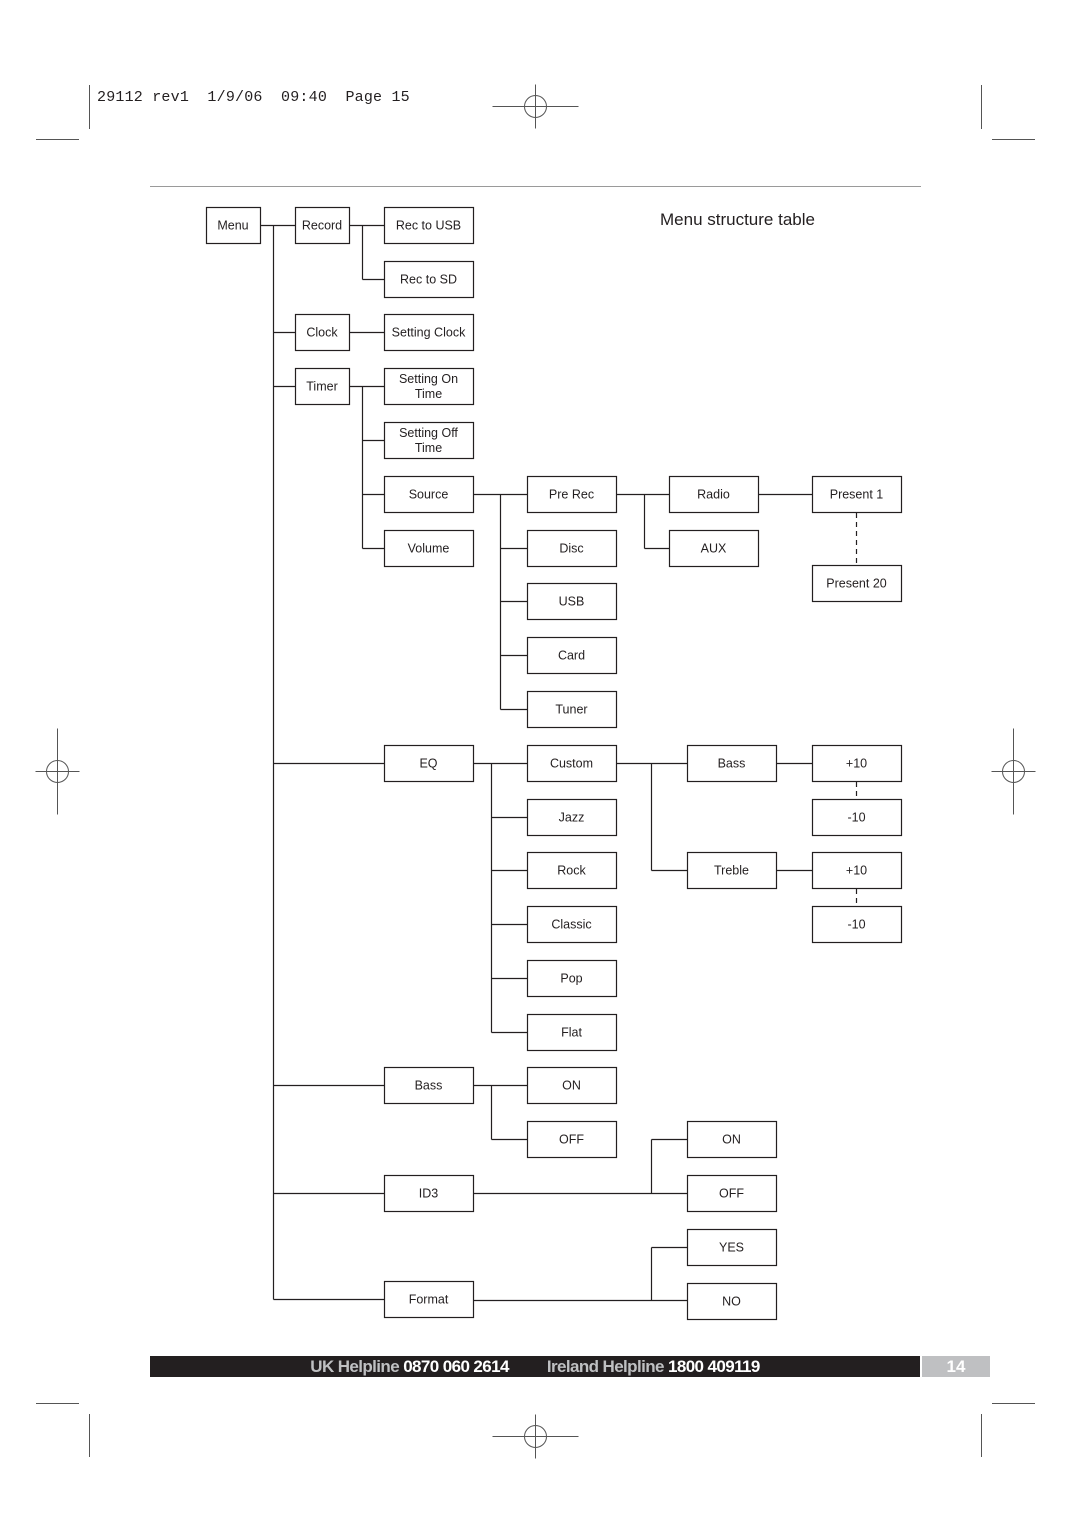 The width and height of the screenshot is (1080, 1528). I want to click on node-label: Jazz, so click(572, 818).